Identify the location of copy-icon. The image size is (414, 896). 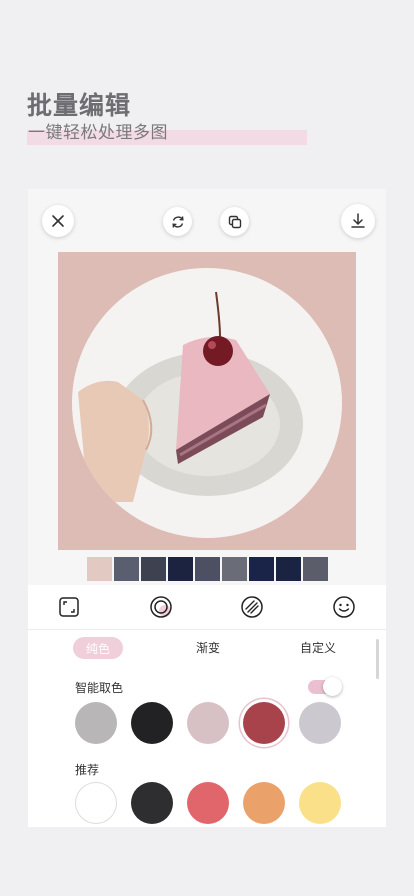
(234, 221).